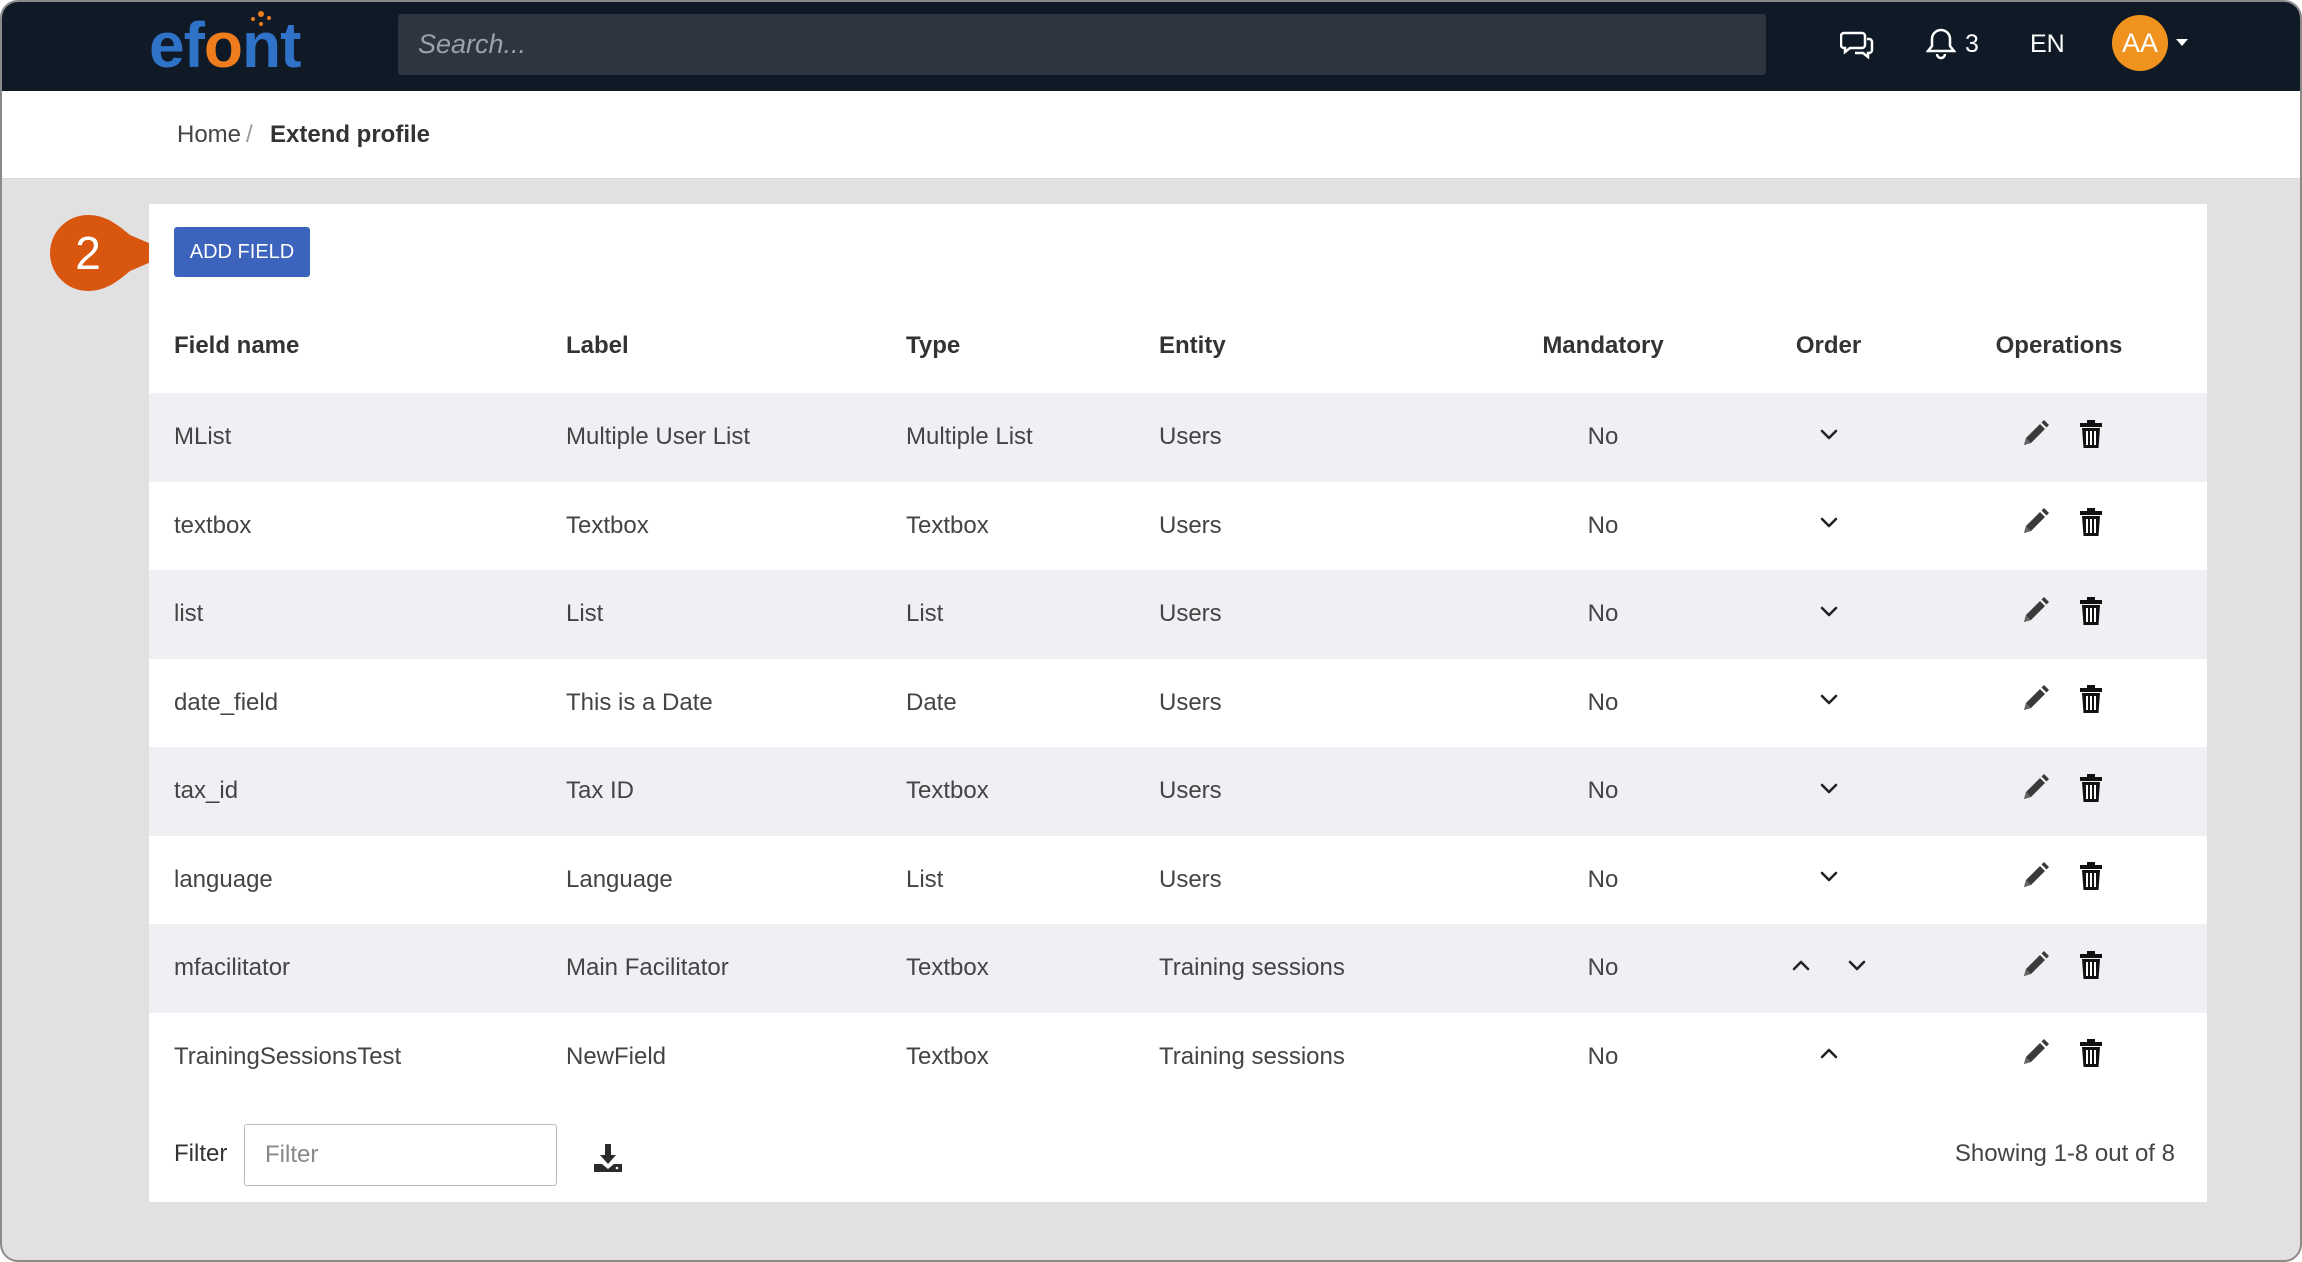  Describe the element at coordinates (600, 791) in the screenshot. I see `cell-label: Tax ID` at that location.